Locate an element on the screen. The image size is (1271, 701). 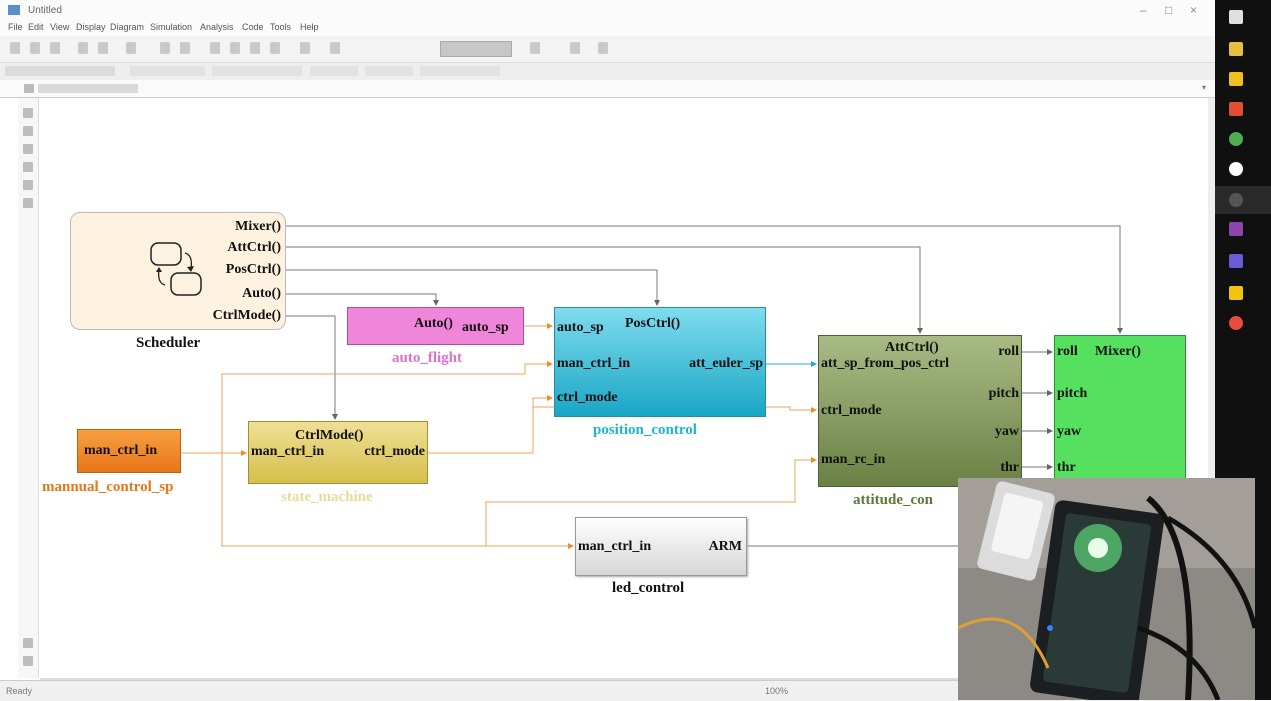
attitude-control-in-att-sp: att_sp_from_pos_ctrl is located at coordinates (885, 363).